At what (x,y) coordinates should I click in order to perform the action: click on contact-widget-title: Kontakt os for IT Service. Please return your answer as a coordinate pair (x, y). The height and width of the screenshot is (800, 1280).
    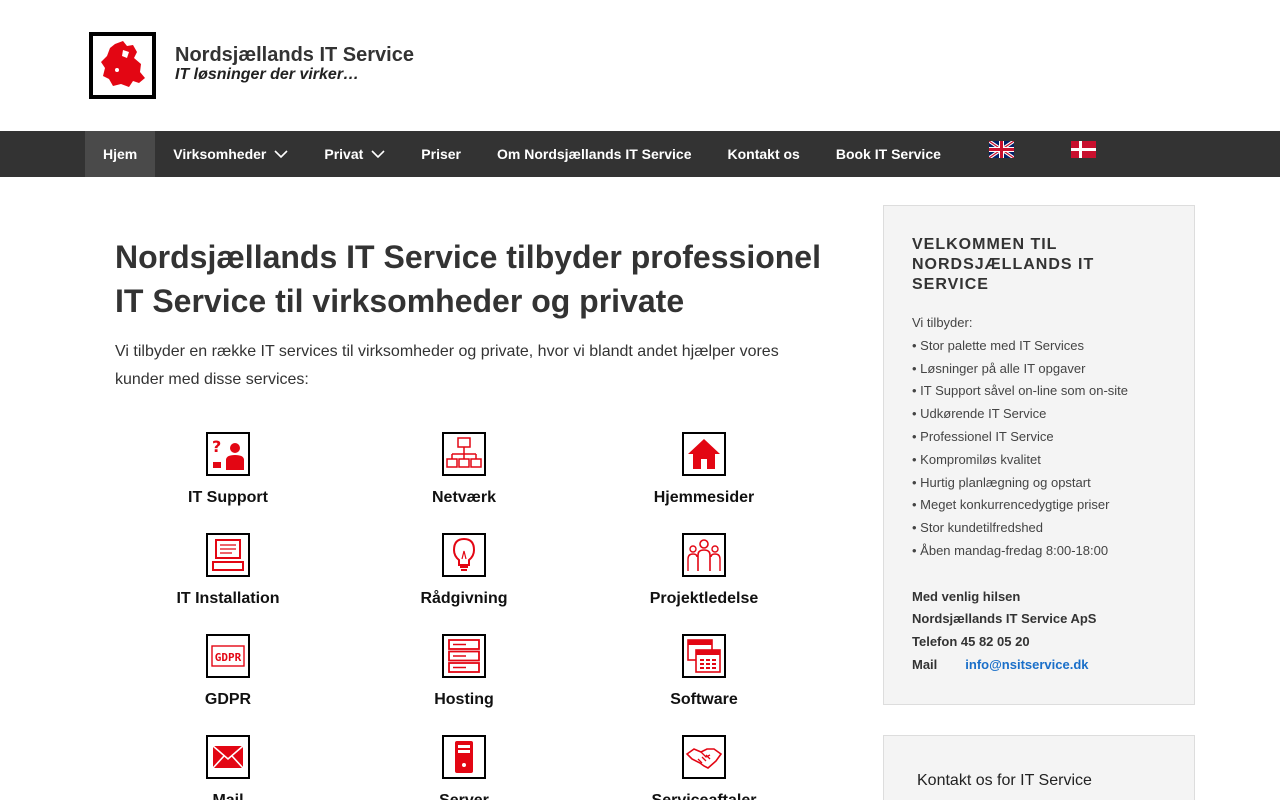
    Looking at the image, I should click on (1004, 780).